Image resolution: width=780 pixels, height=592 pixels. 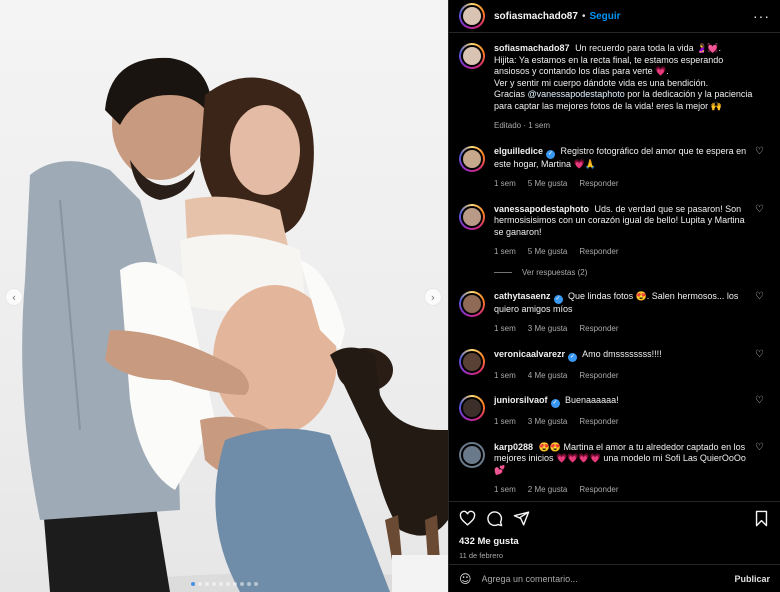 What do you see at coordinates (529, 354) in the screenshot?
I see `comment-username: veronicaalvarezr` at bounding box center [529, 354].